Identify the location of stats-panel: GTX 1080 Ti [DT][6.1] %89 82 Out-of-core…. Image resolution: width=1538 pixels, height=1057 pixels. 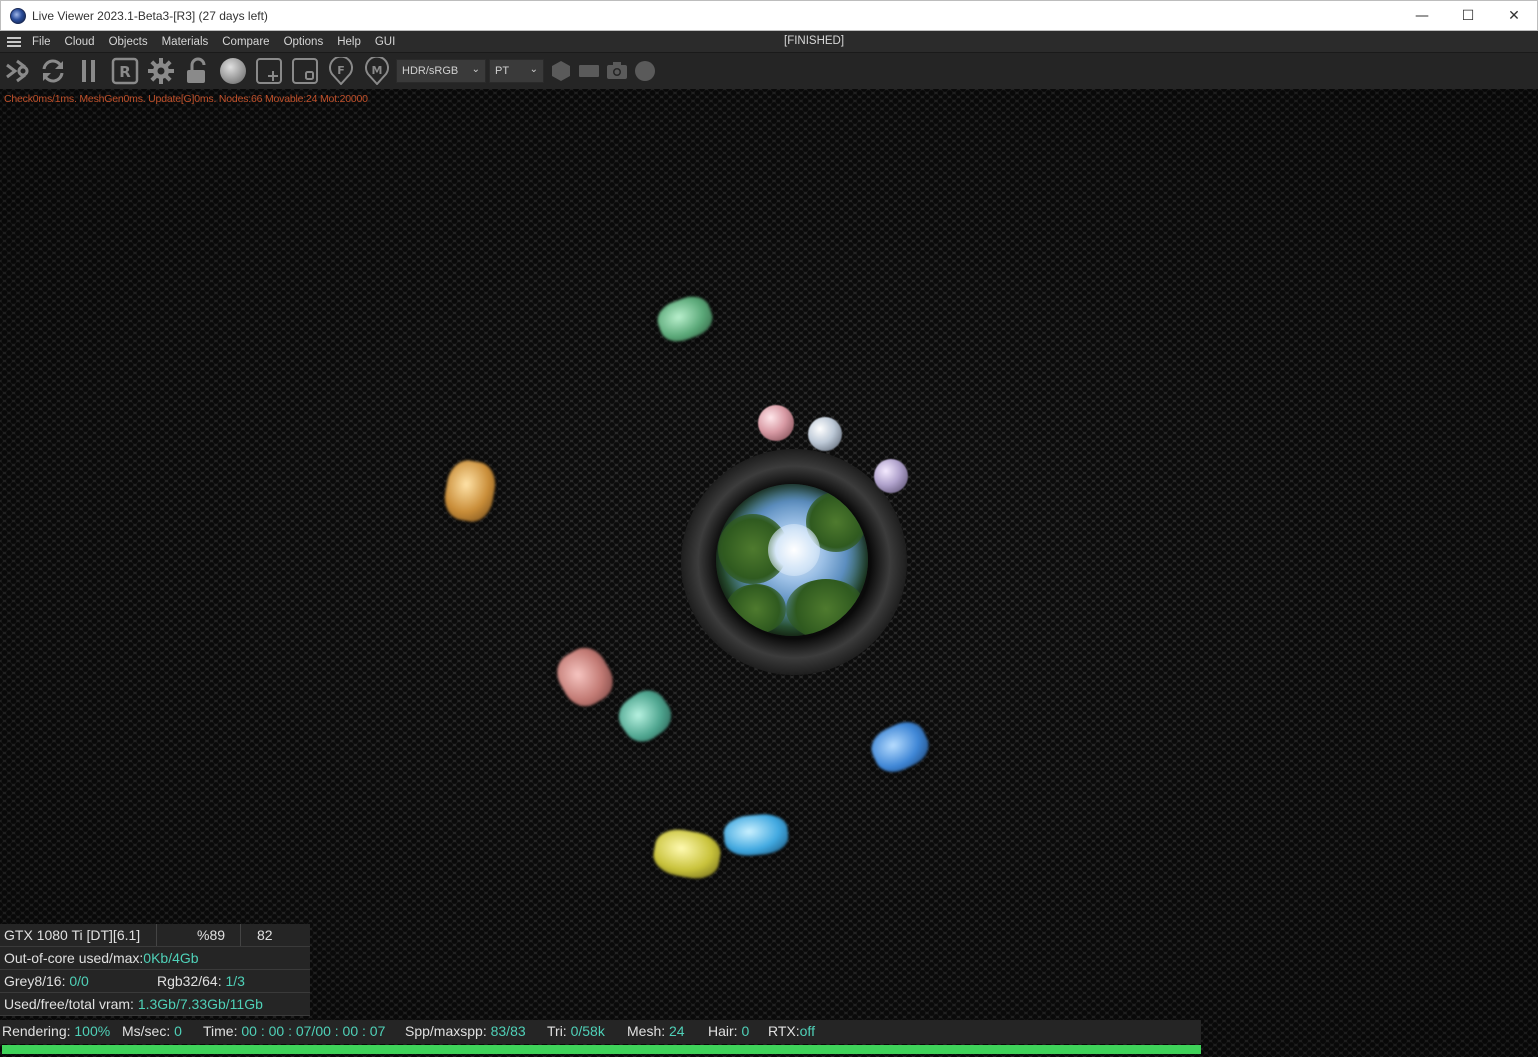
(155, 970).